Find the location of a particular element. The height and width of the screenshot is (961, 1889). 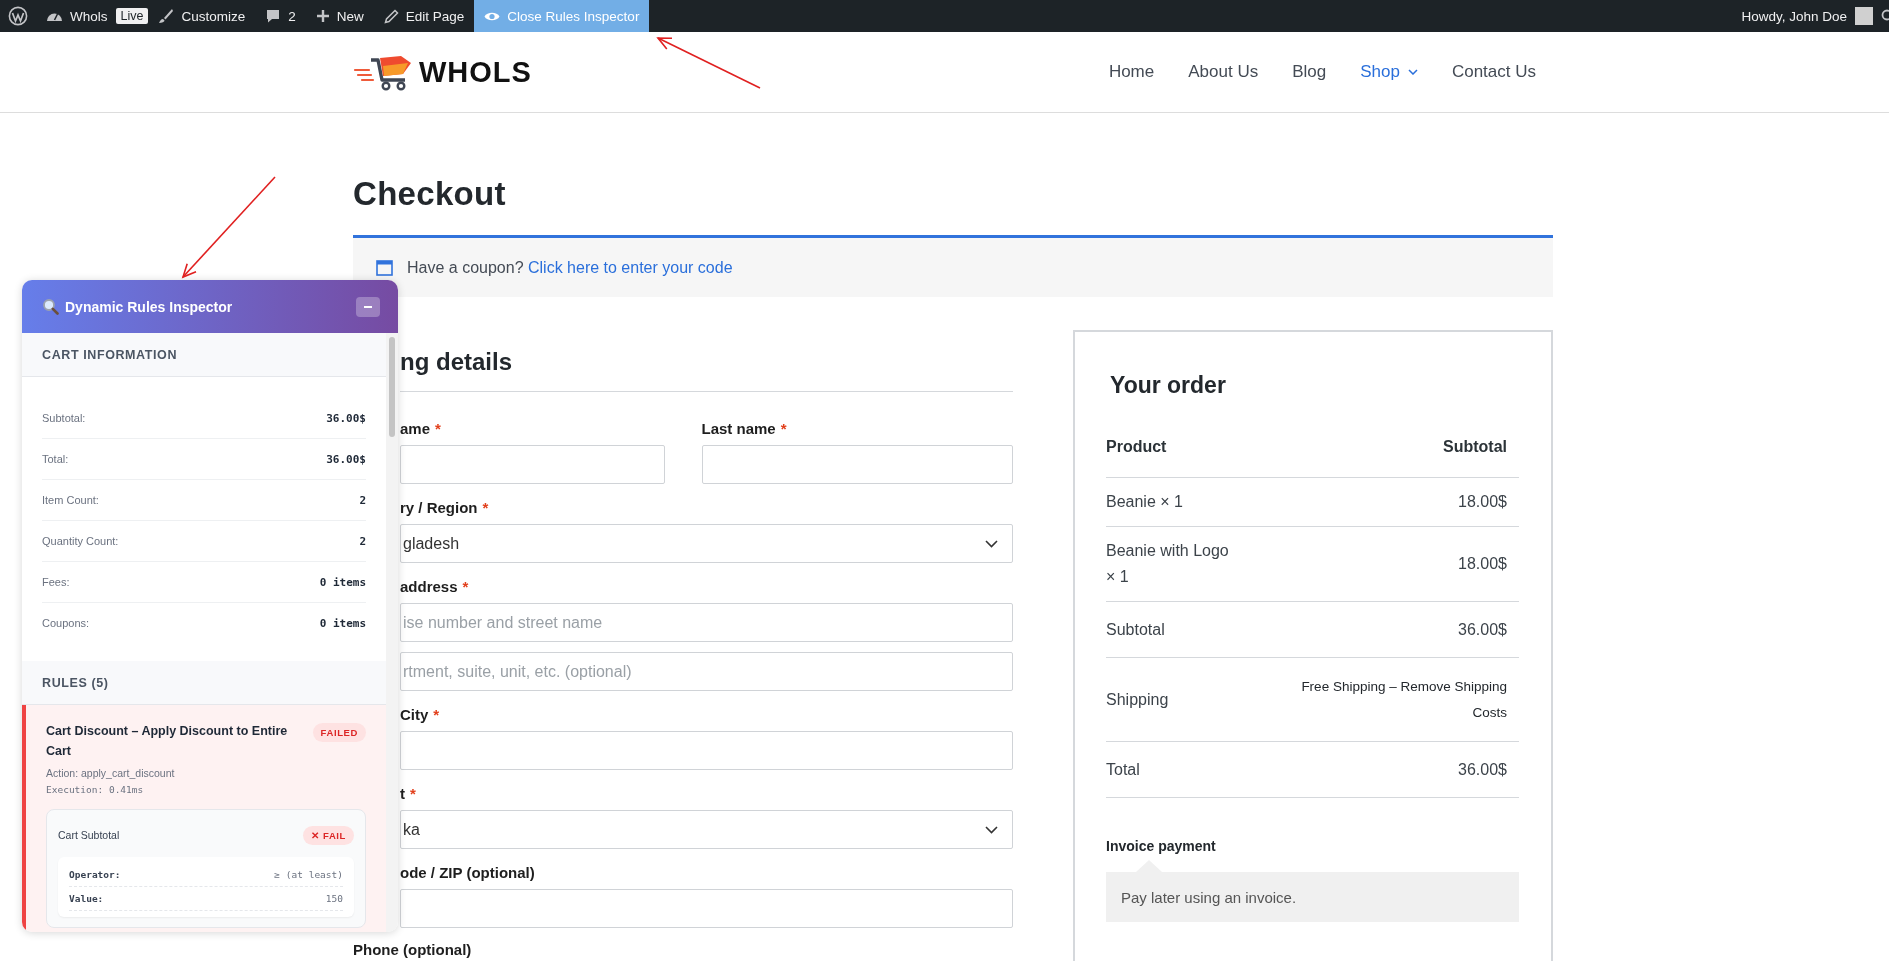

minus-icon is located at coordinates (368, 306).